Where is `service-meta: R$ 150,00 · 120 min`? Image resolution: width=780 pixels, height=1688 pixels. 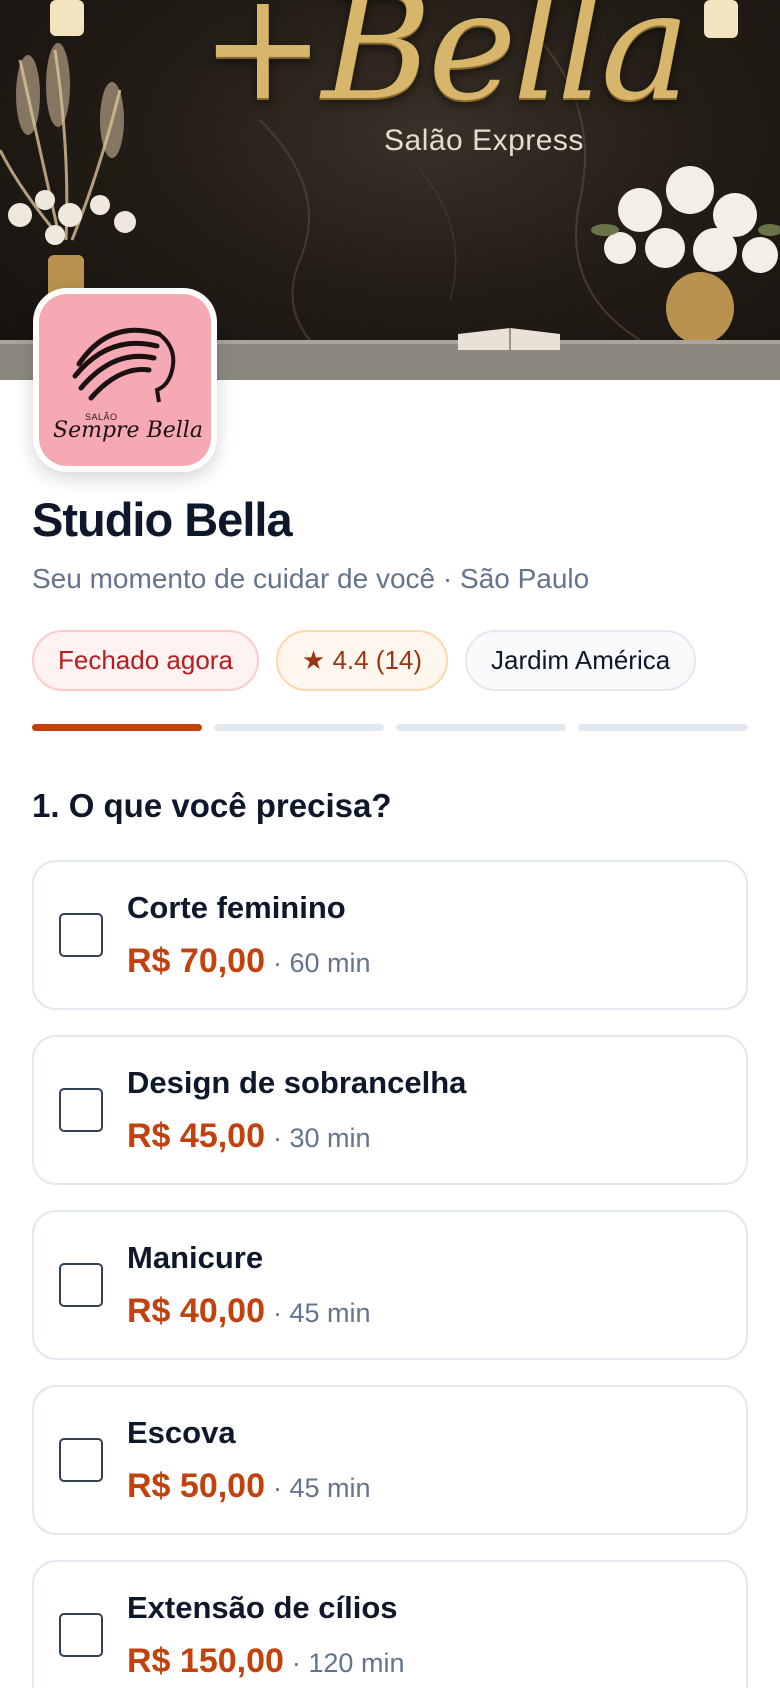
service-meta: R$ 150,00 · 120 min is located at coordinates (265, 1661).